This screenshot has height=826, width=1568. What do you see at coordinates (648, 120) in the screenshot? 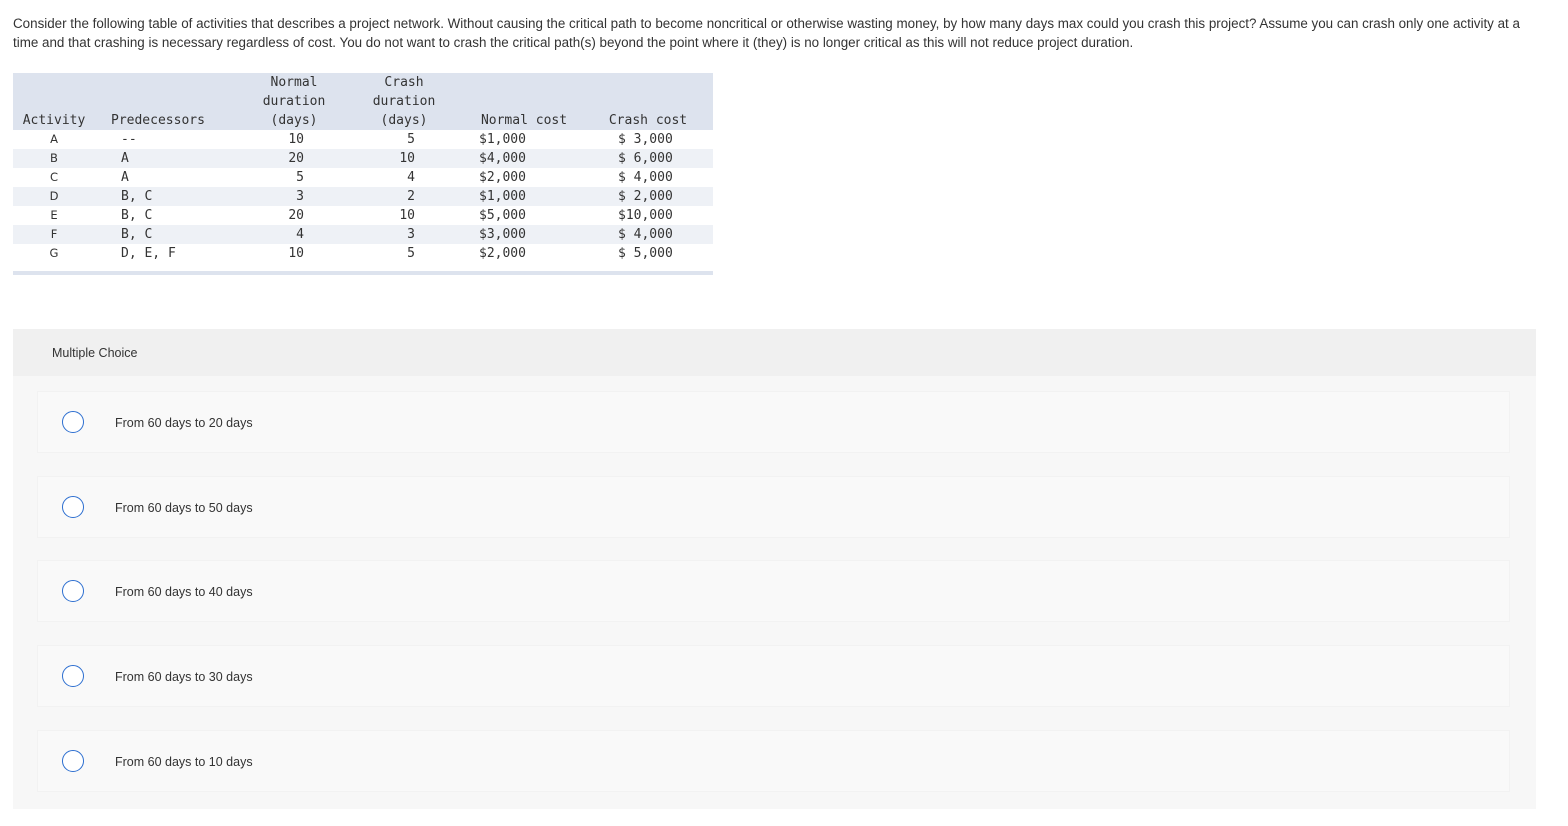
I see `header-crash-cost: Crash cost` at bounding box center [648, 120].